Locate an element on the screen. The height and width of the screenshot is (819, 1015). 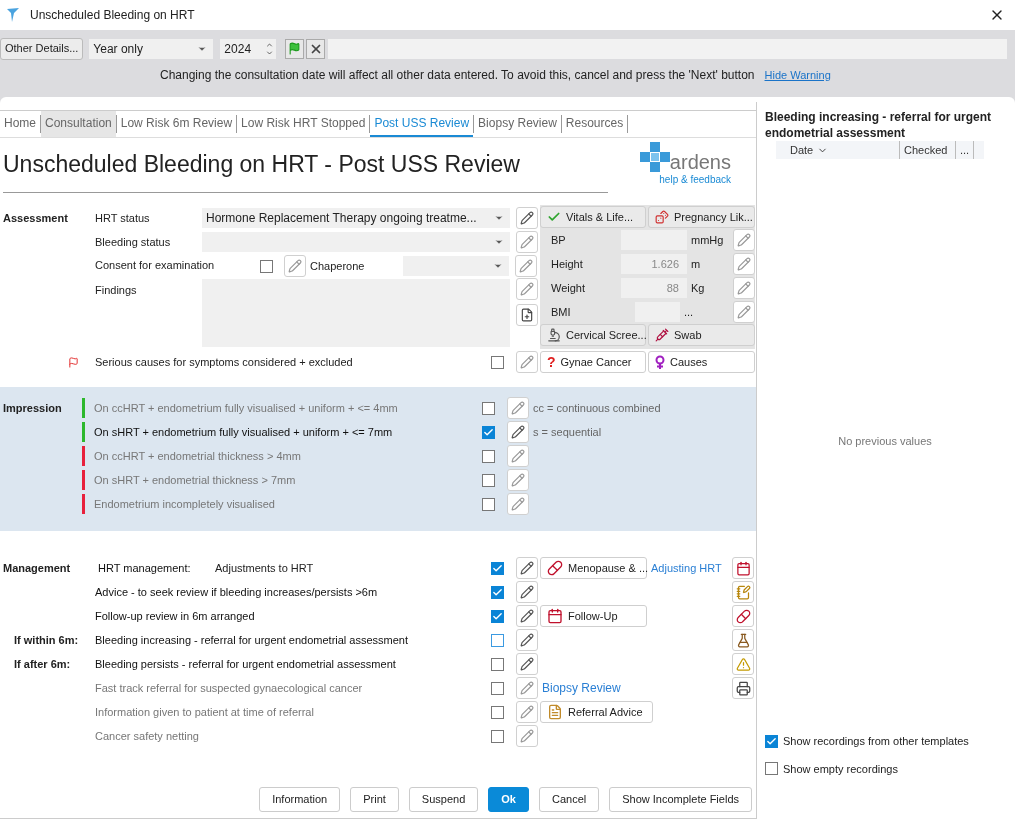
option-label: On ccHRT + endometrium fully visualised + uniform + <= 4mm is located at coordinates (246, 408).